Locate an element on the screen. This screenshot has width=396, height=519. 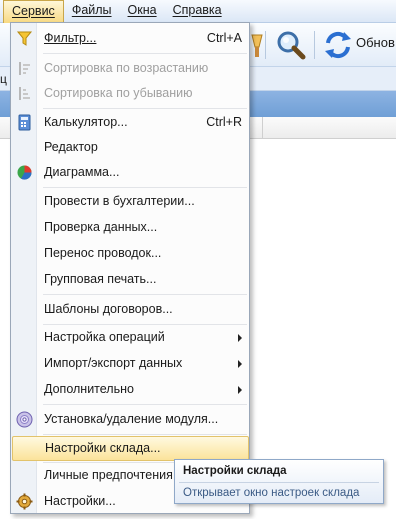
menu-item-label: Сортировка по возрастанию is located at coordinates (126, 68).